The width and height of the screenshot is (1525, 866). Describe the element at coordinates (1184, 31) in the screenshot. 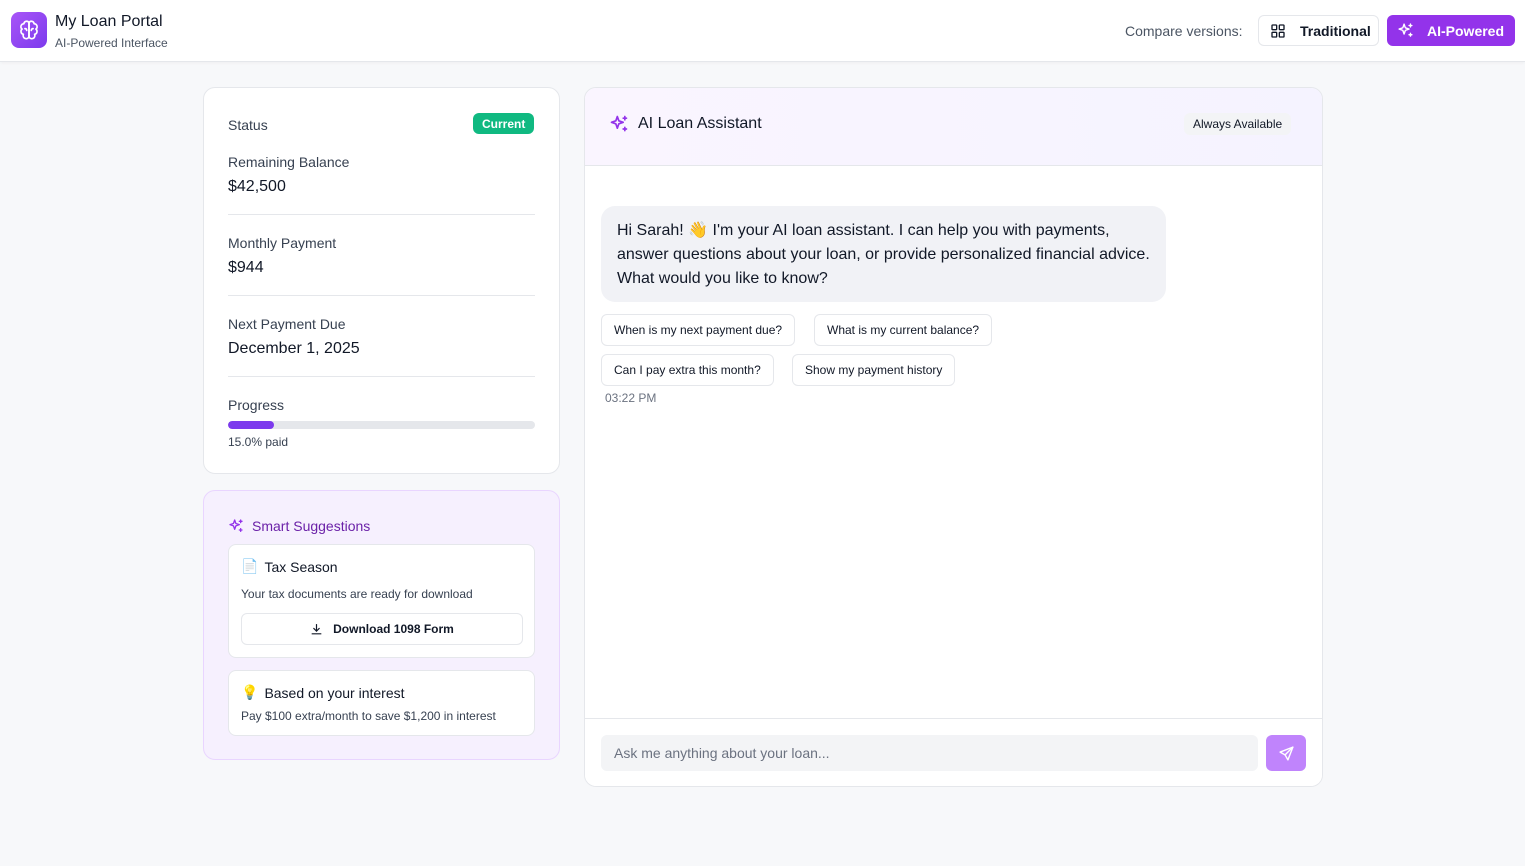

I see `compare-versions-label: Compare versions:` at that location.